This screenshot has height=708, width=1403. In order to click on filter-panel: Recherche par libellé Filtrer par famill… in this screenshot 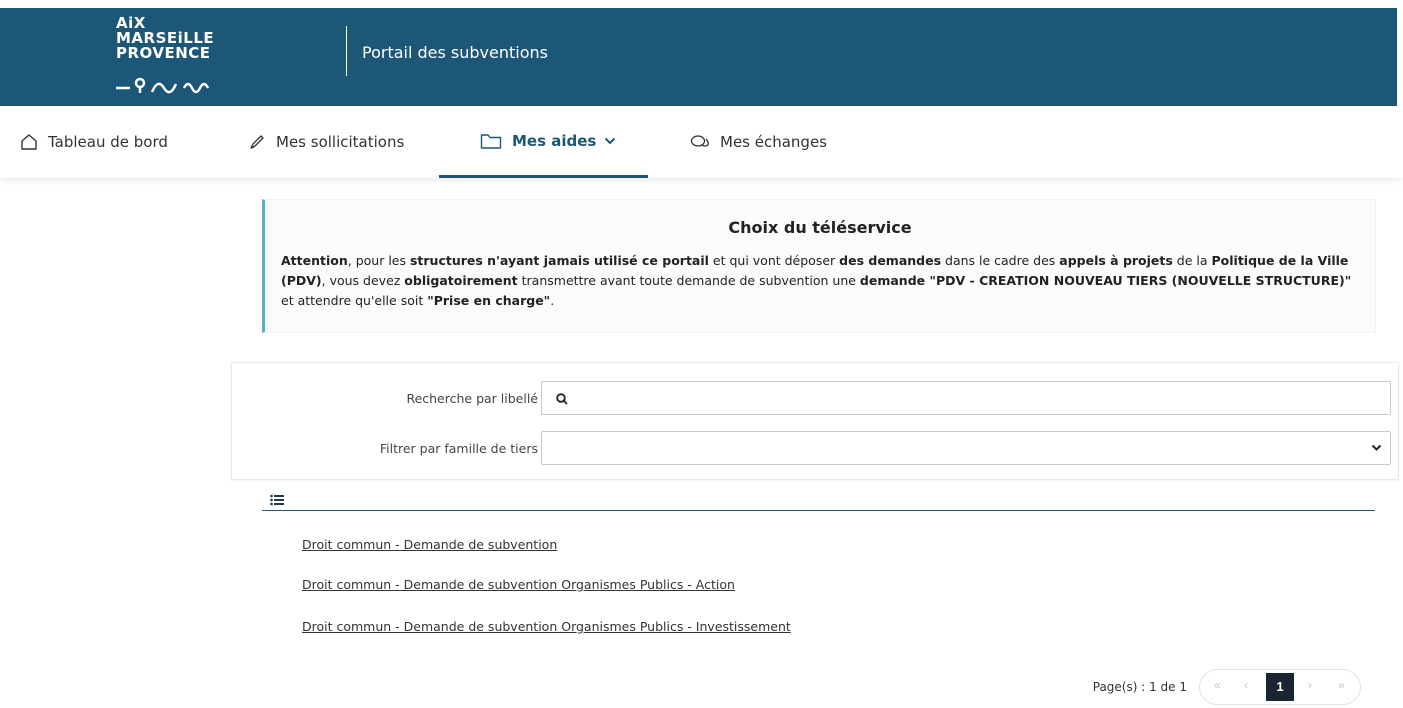, I will do `click(815, 421)`.